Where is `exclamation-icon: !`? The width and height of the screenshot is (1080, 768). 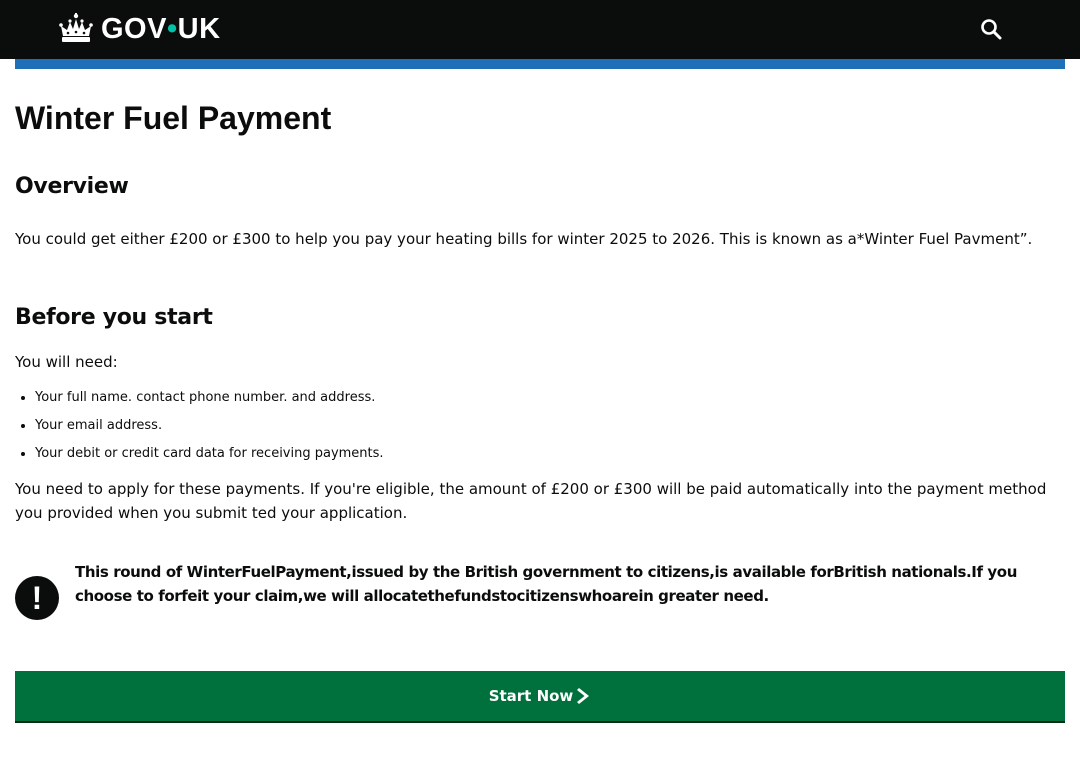
exclamation-icon: ! is located at coordinates (37, 598).